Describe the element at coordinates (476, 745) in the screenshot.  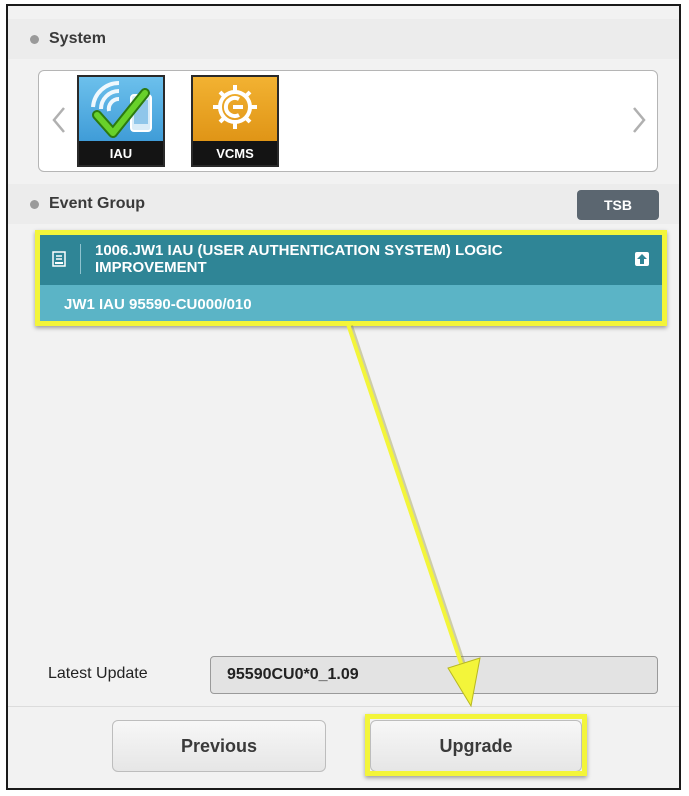
I see `upgrade-highlight-box` at that location.